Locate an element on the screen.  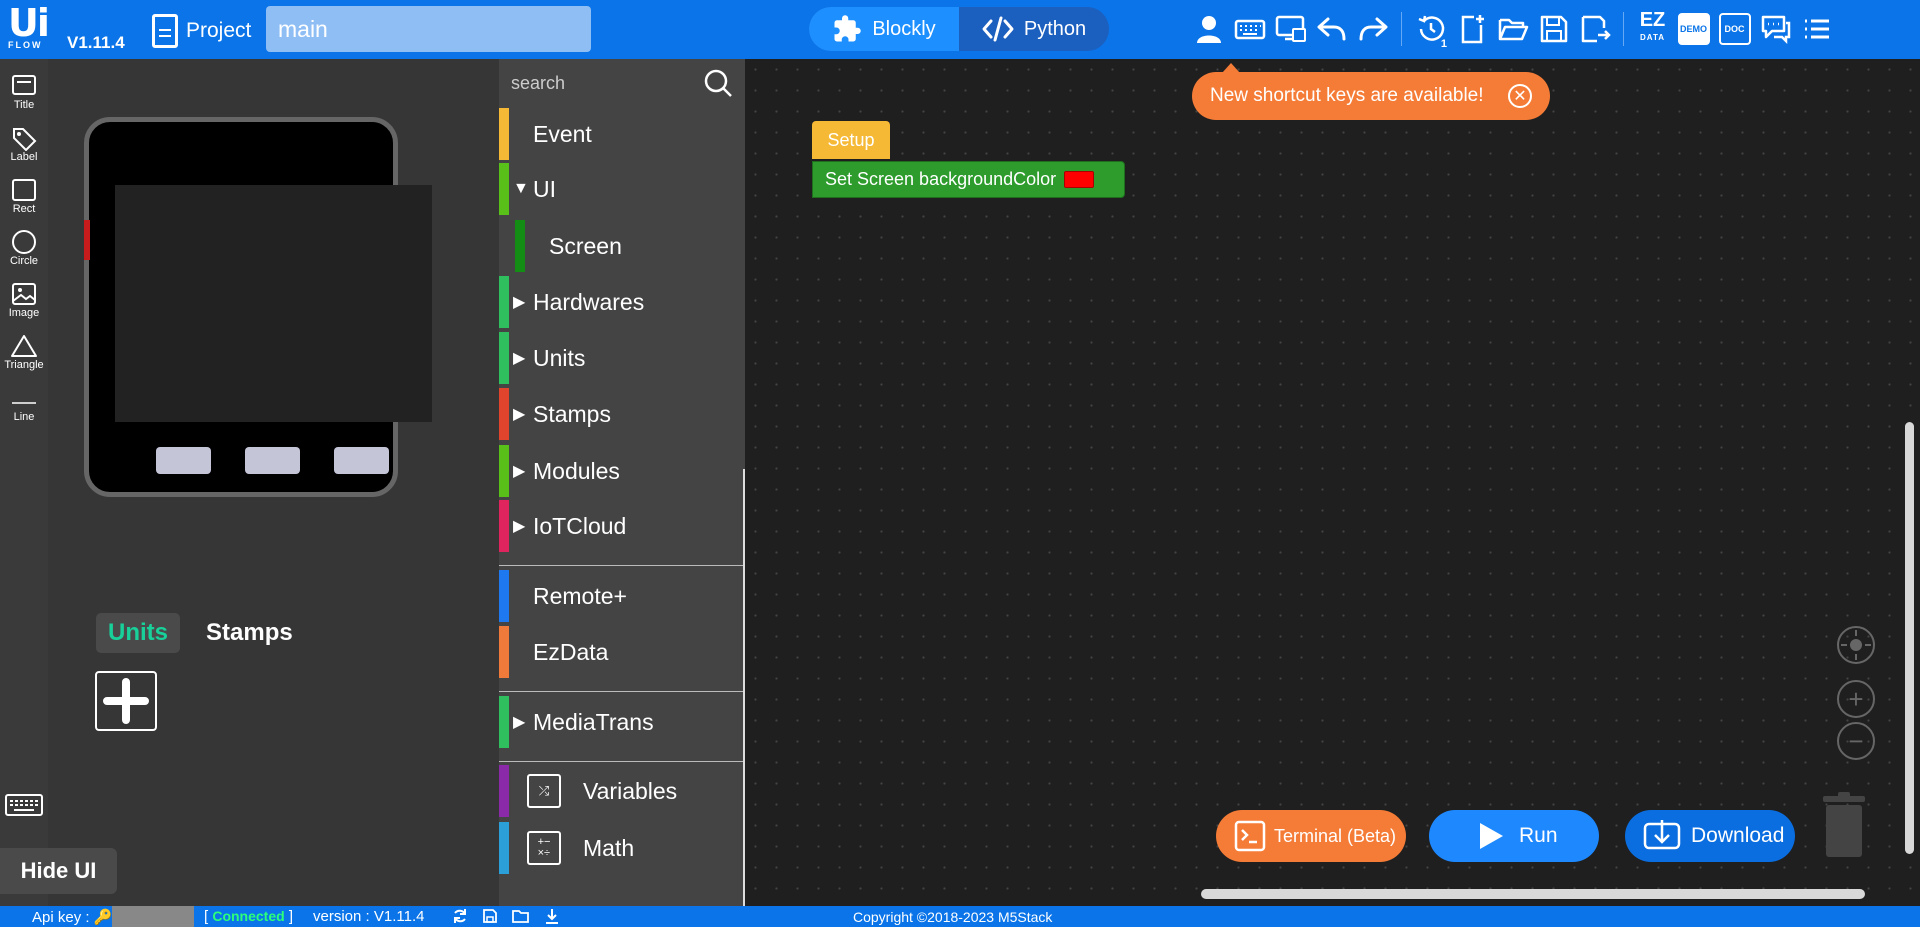
api-key-value is located at coordinates (153, 916).